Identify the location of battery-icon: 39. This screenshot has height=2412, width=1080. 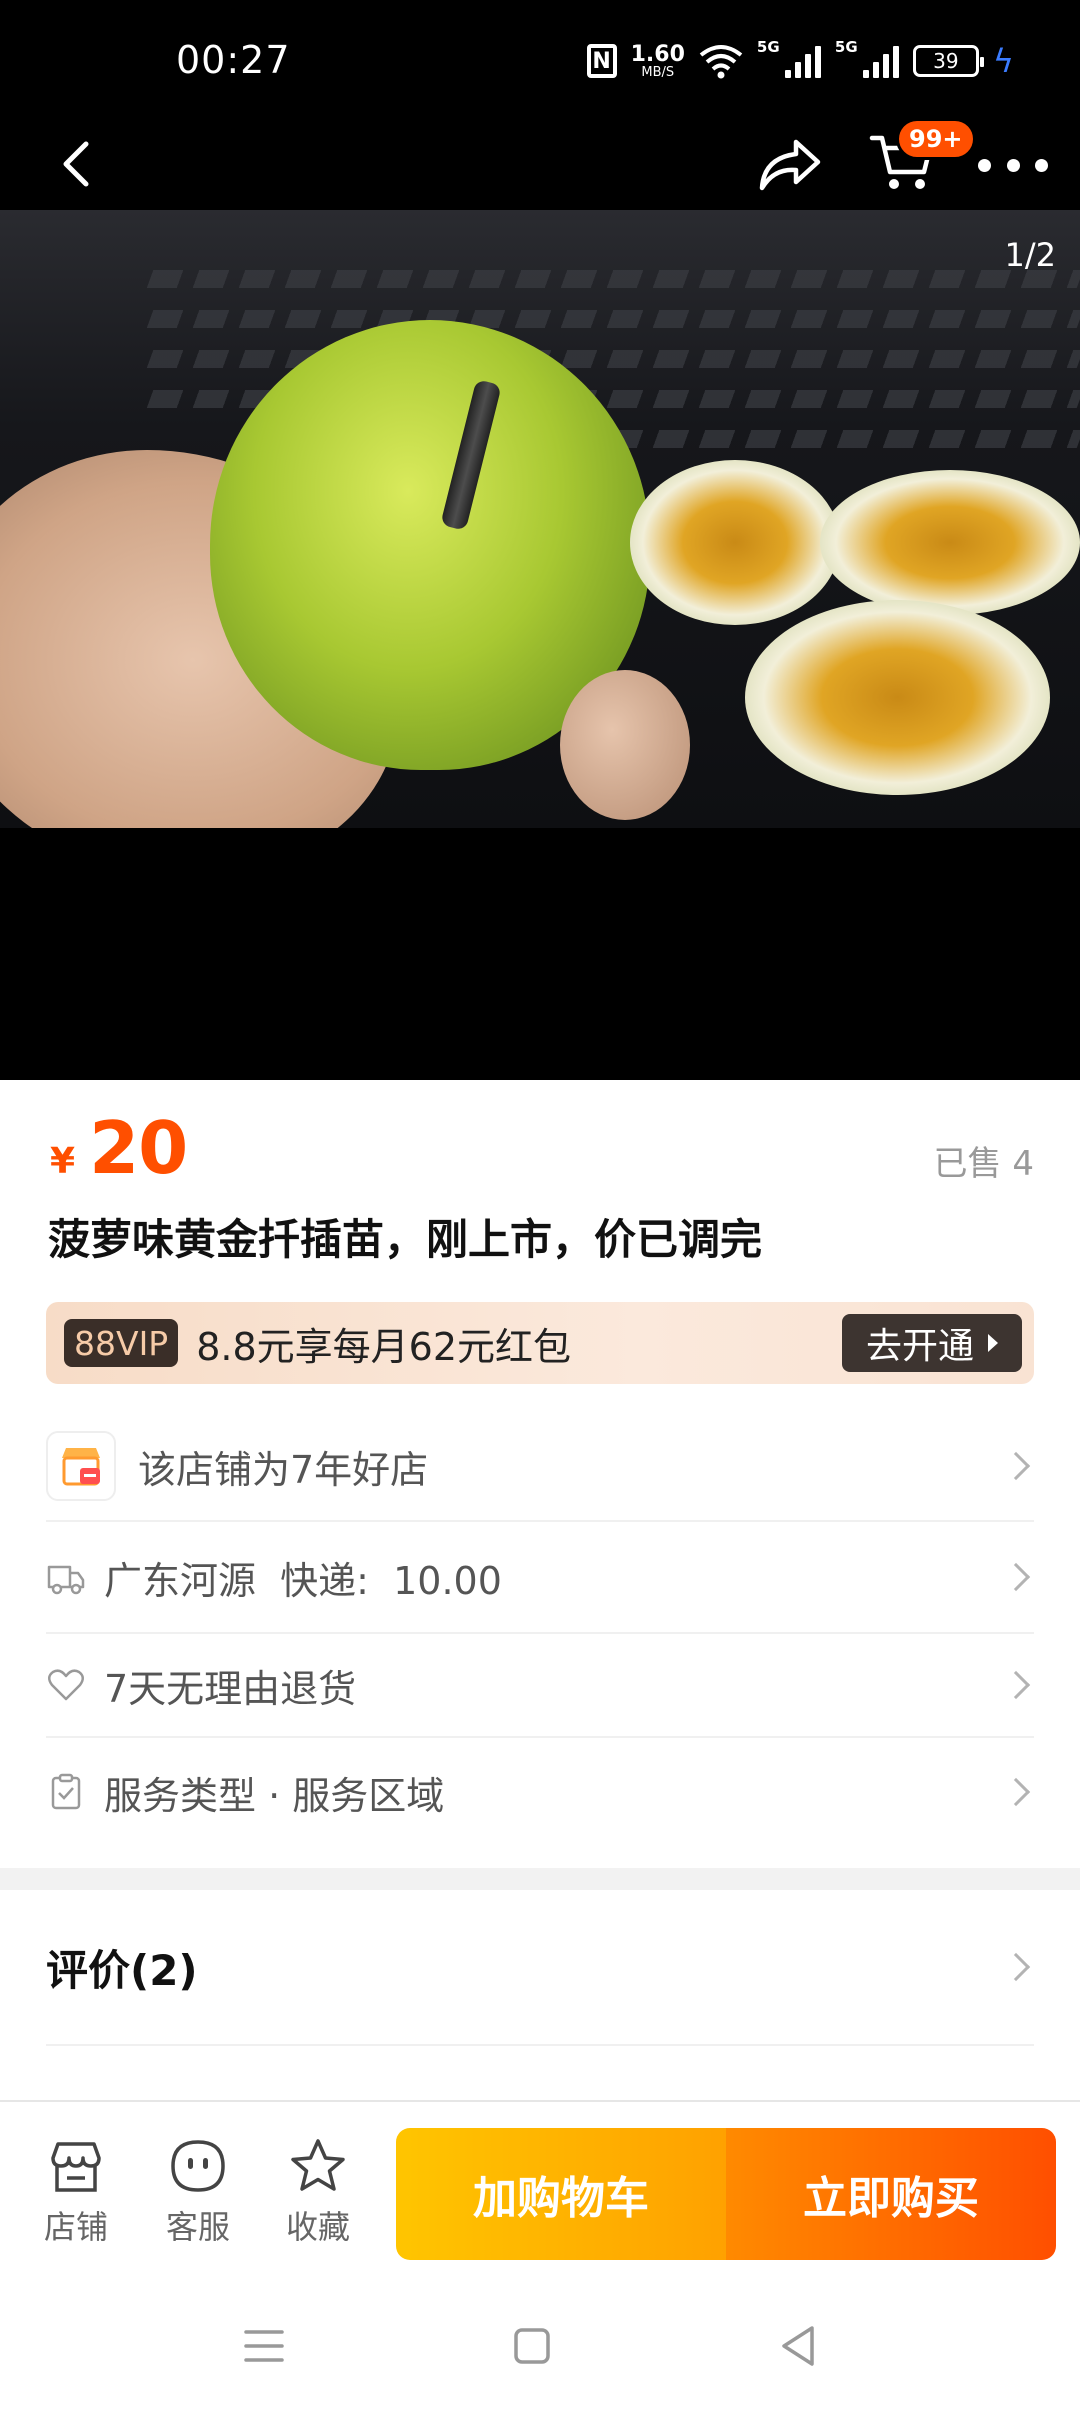
(948, 61).